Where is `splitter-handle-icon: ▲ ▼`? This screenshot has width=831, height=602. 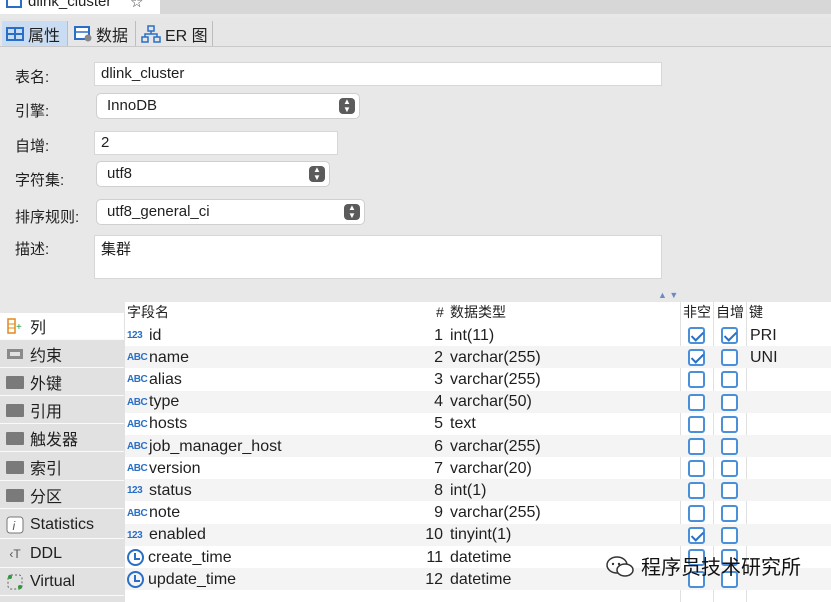
splitter-handle-icon: ▲ ▼ is located at coordinates (668, 295).